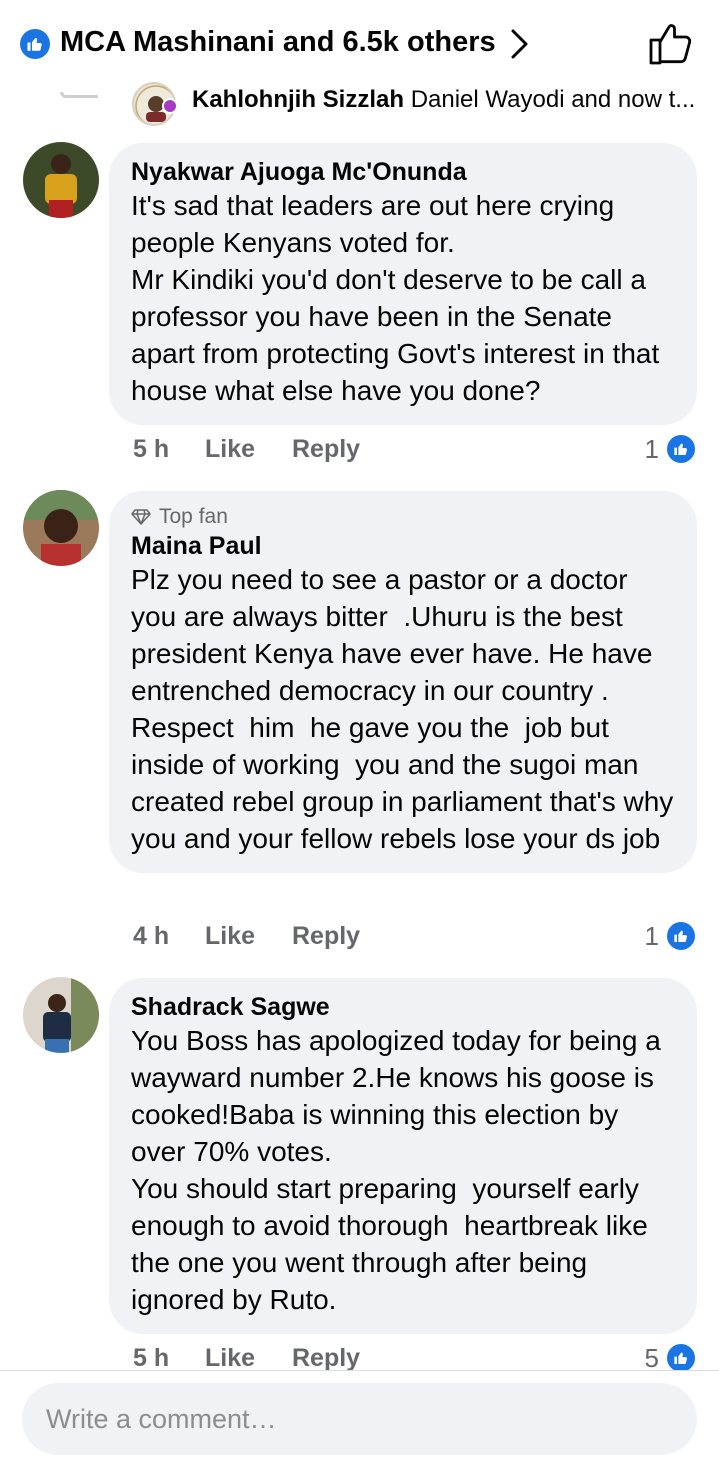  I want to click on badge-label: Top fan, so click(193, 516).